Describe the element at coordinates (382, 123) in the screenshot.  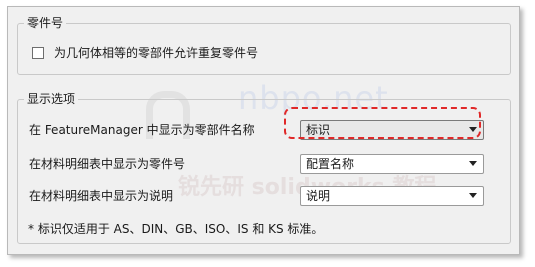
I see `highlight-annotation` at that location.